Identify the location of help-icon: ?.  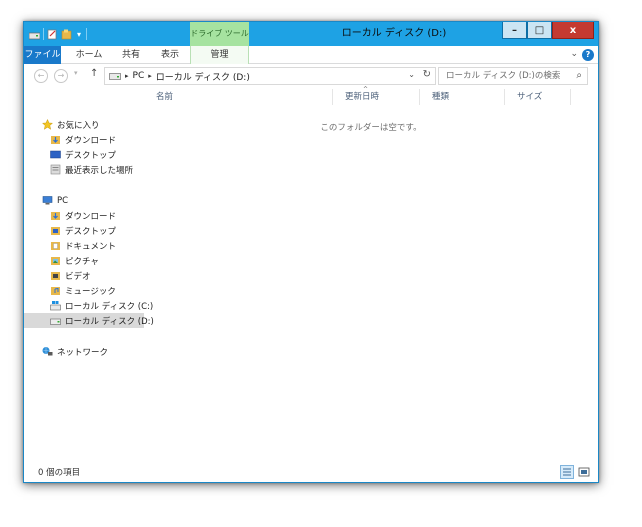
(588, 55).